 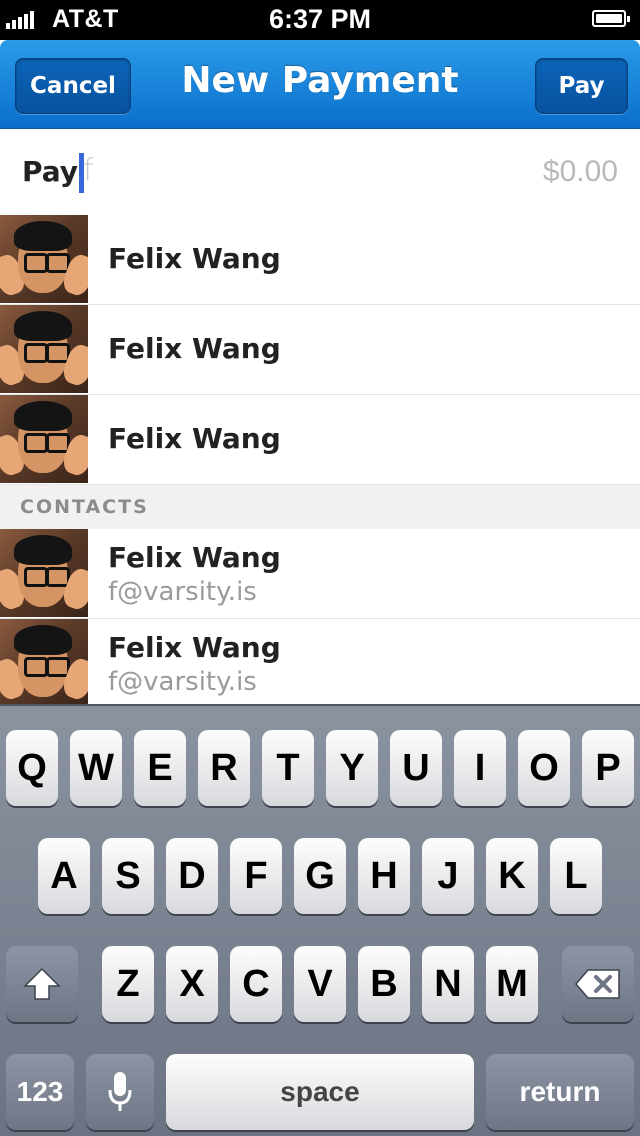 What do you see at coordinates (320, 507) in the screenshot?
I see `contacts-section-header: CONTACTS` at bounding box center [320, 507].